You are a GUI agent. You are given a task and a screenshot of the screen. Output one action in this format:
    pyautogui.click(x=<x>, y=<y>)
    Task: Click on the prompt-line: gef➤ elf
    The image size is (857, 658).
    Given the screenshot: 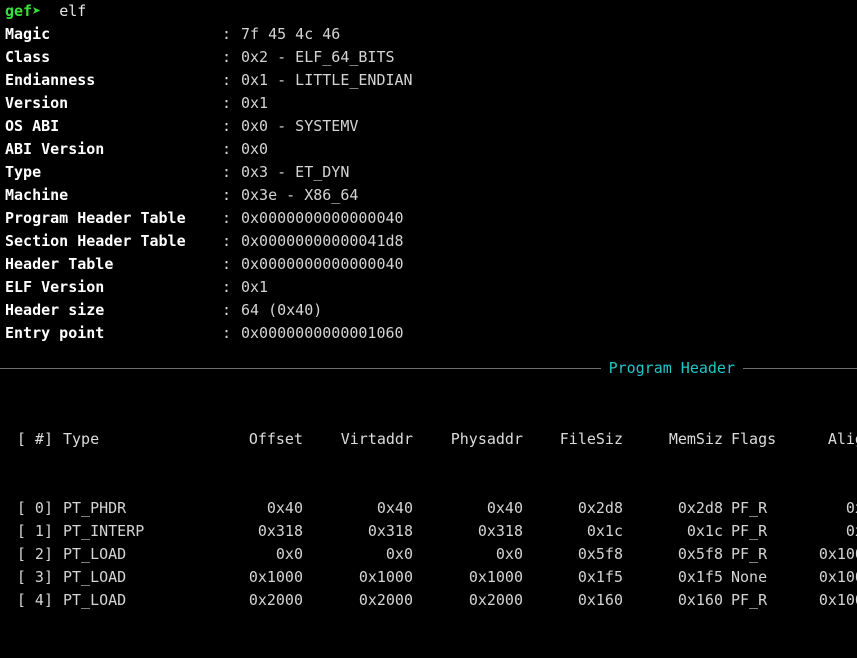 What is the action you would take?
    pyautogui.click(x=428, y=11)
    